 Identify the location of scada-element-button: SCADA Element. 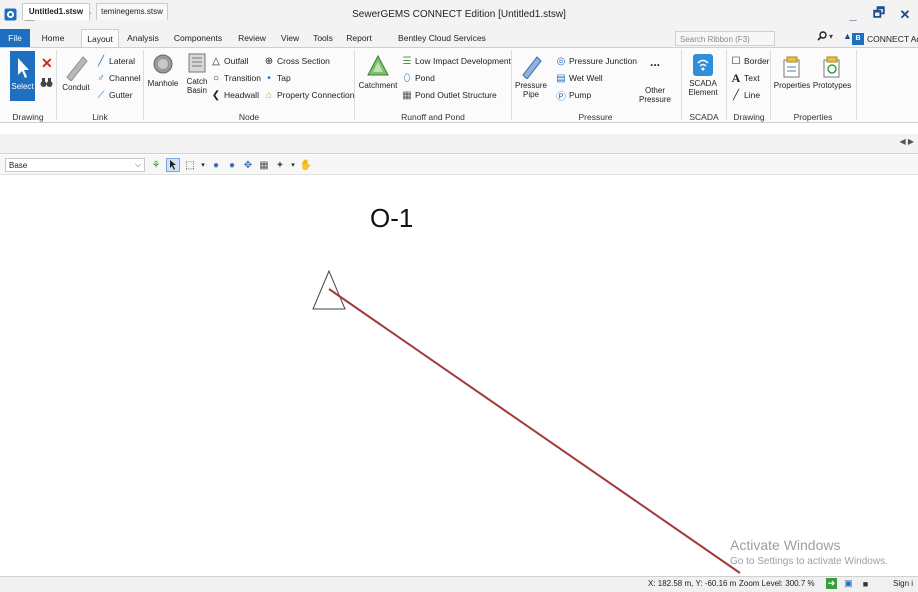
(703, 75).